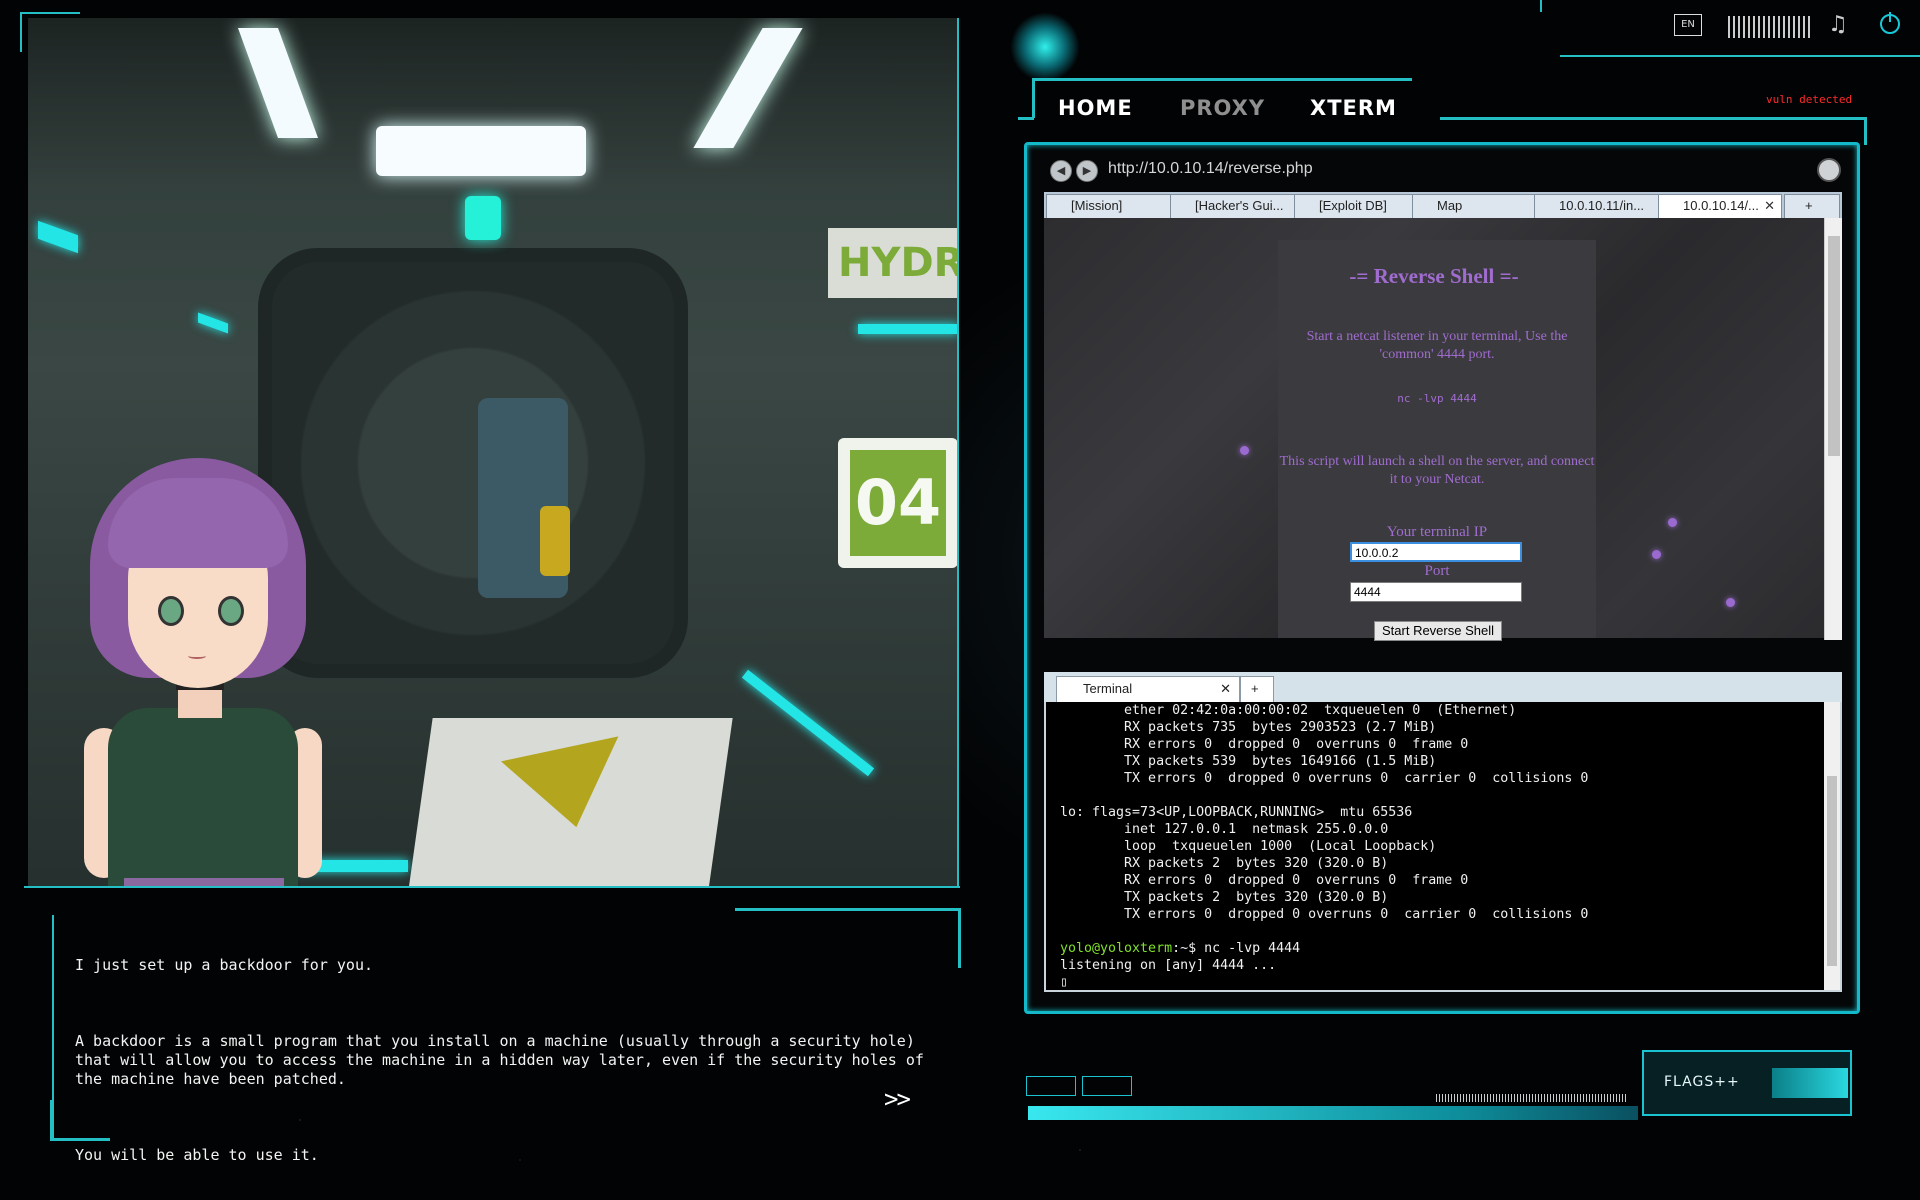  I want to click on refresh-icon, so click(1829, 170).